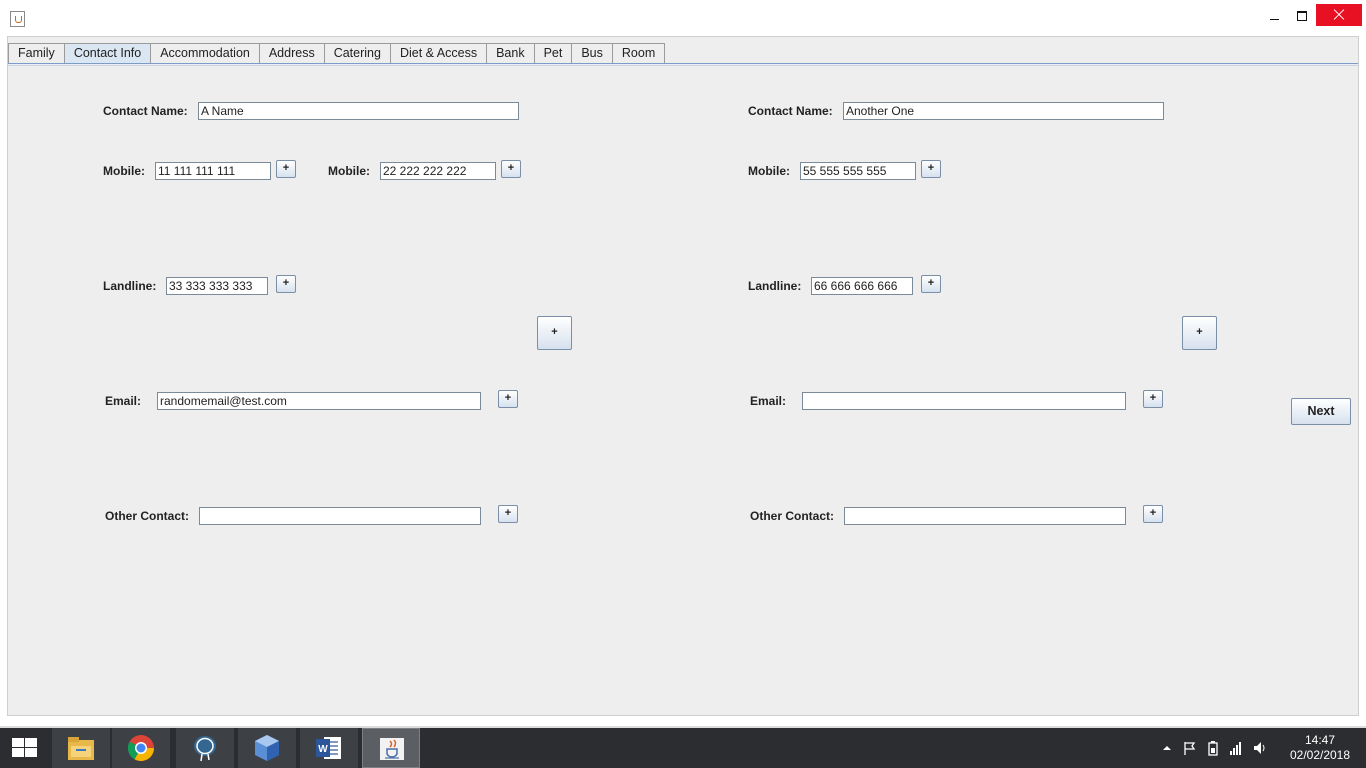 The height and width of the screenshot is (768, 1366). I want to click on add-mobile-button-right: +, so click(931, 169).